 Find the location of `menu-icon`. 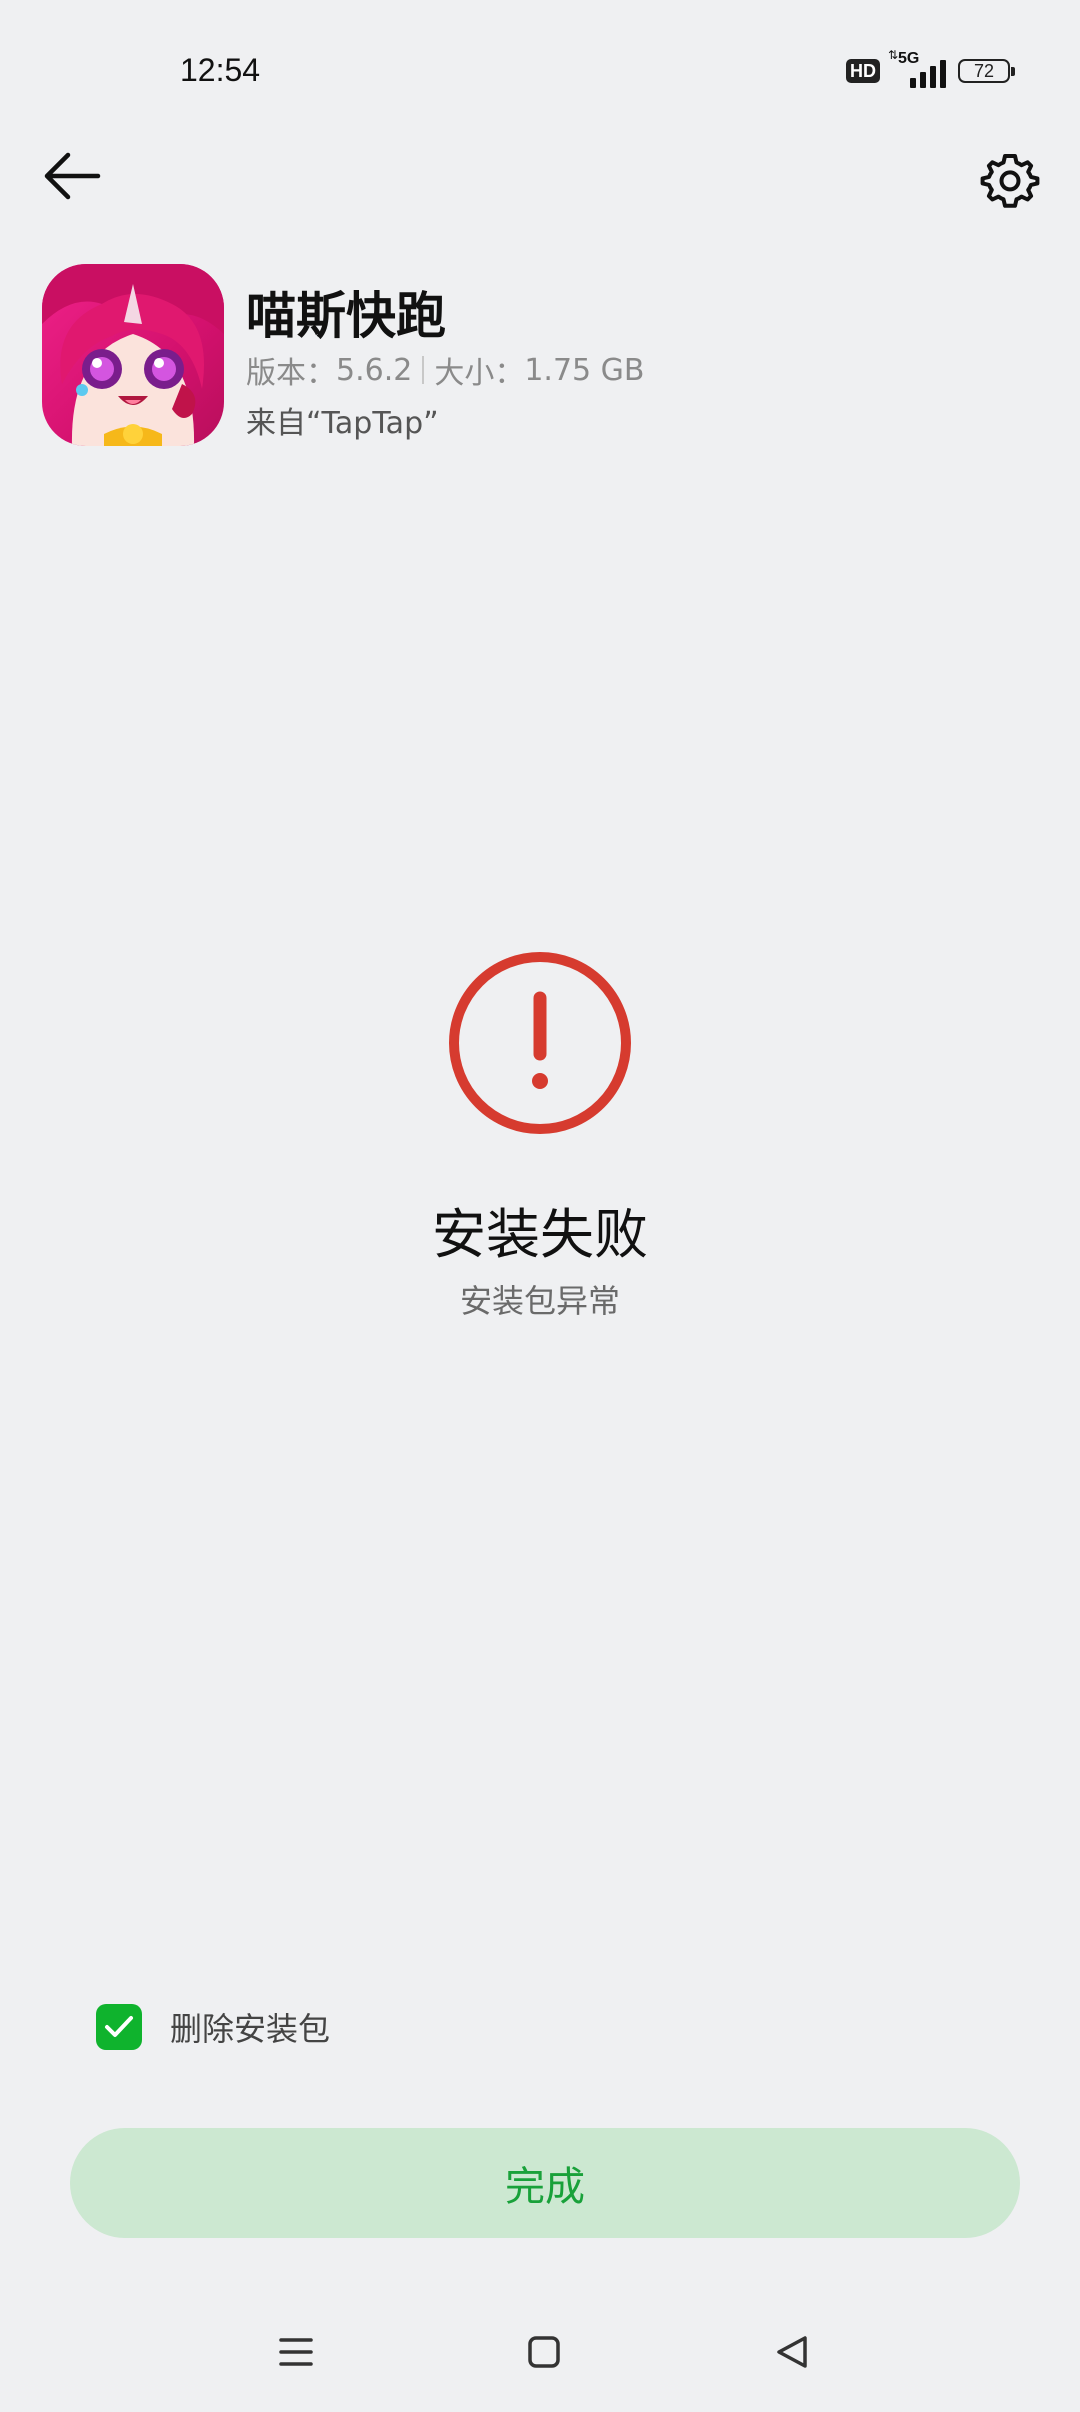

menu-icon is located at coordinates (296, 2352).